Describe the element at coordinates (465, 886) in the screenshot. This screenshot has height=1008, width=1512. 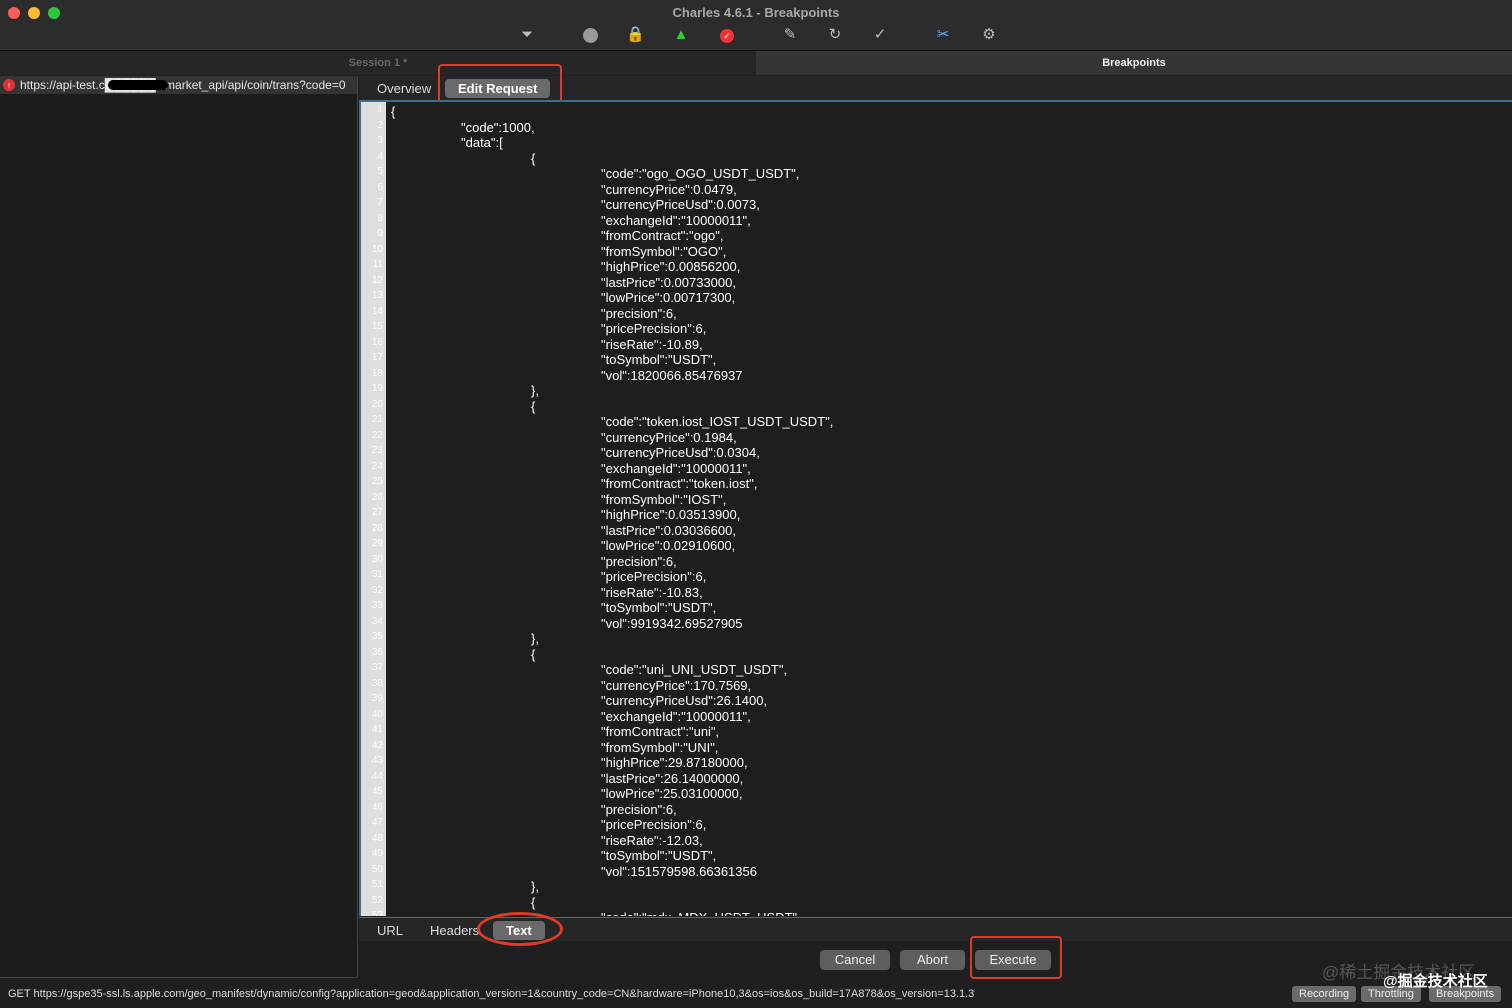
I see `code-line: },` at that location.